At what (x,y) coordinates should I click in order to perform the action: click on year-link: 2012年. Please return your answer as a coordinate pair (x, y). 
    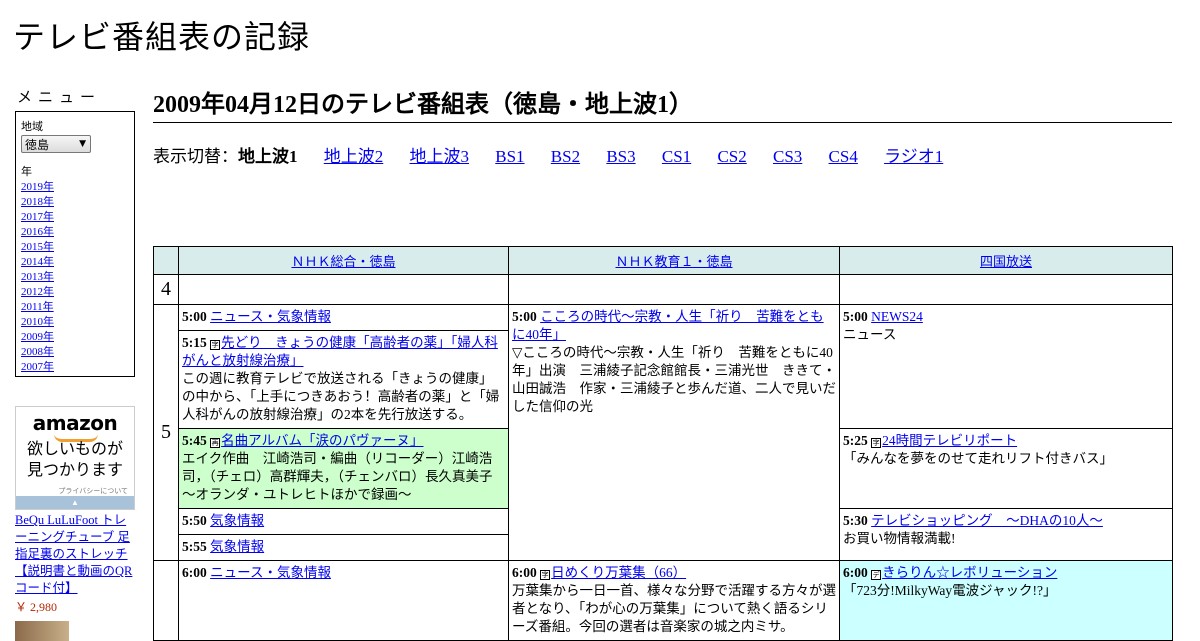
    Looking at the image, I should click on (37, 292).